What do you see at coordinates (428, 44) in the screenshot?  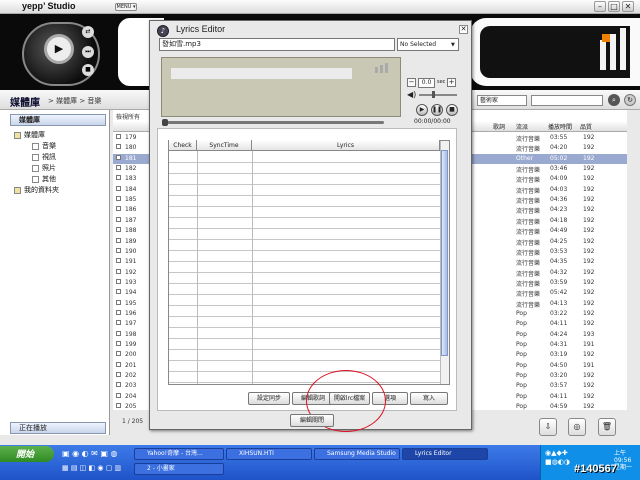 I see `sync-mode-select: No Selected` at bounding box center [428, 44].